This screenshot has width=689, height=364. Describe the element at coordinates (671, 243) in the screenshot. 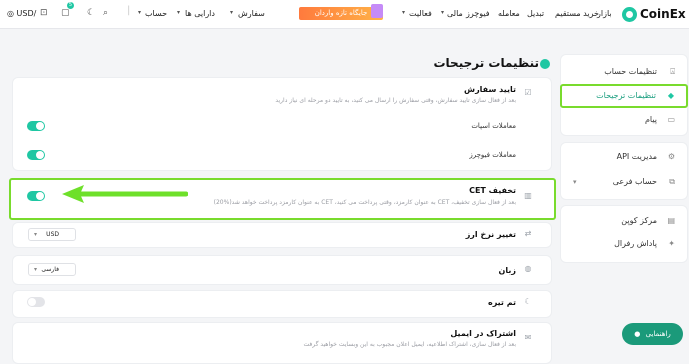

I see `gift-icon: ✦` at that location.